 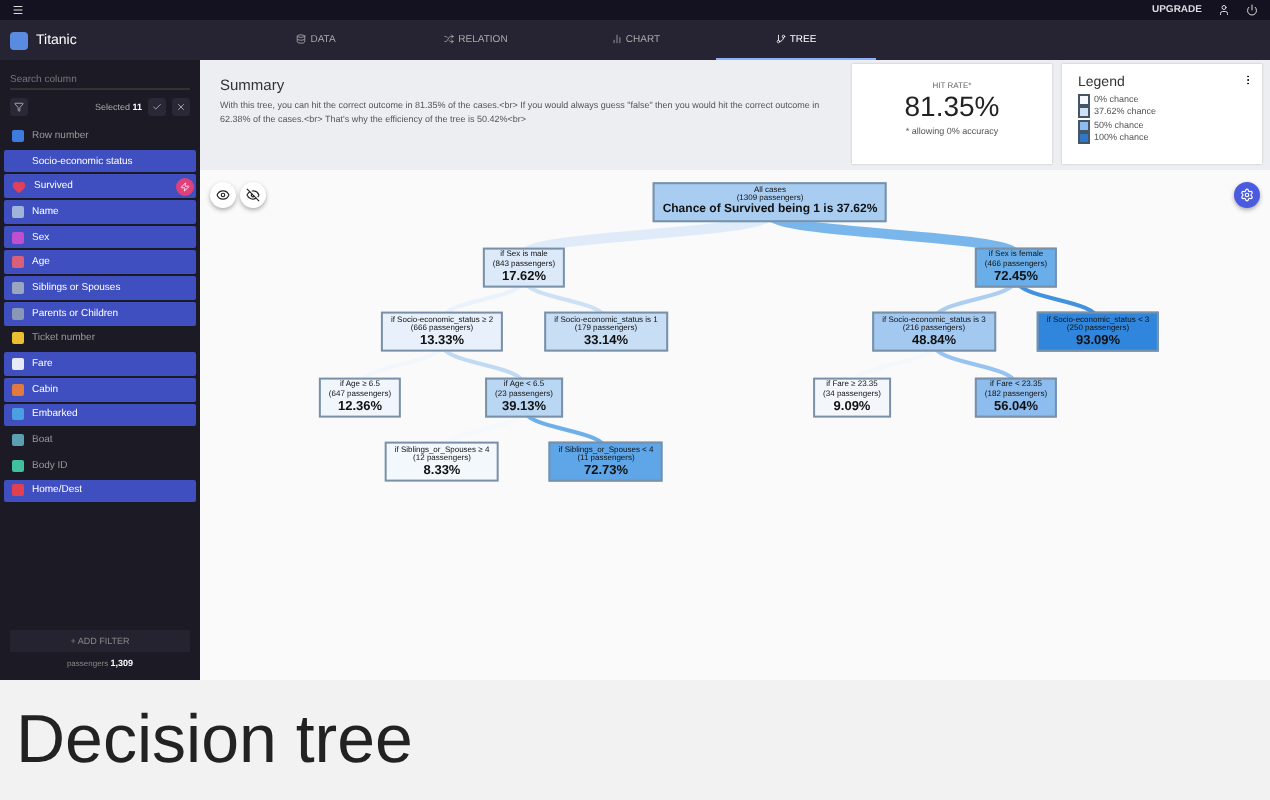 I want to click on eye-icon, so click(x=223, y=195).